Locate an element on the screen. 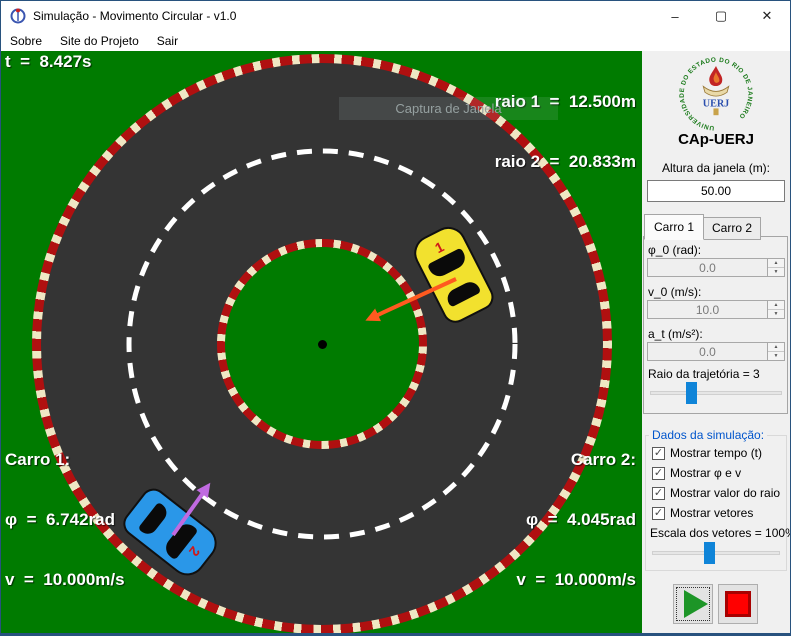 The width and height of the screenshot is (791, 636). phi0-up-icon: ▲ is located at coordinates (776, 263).